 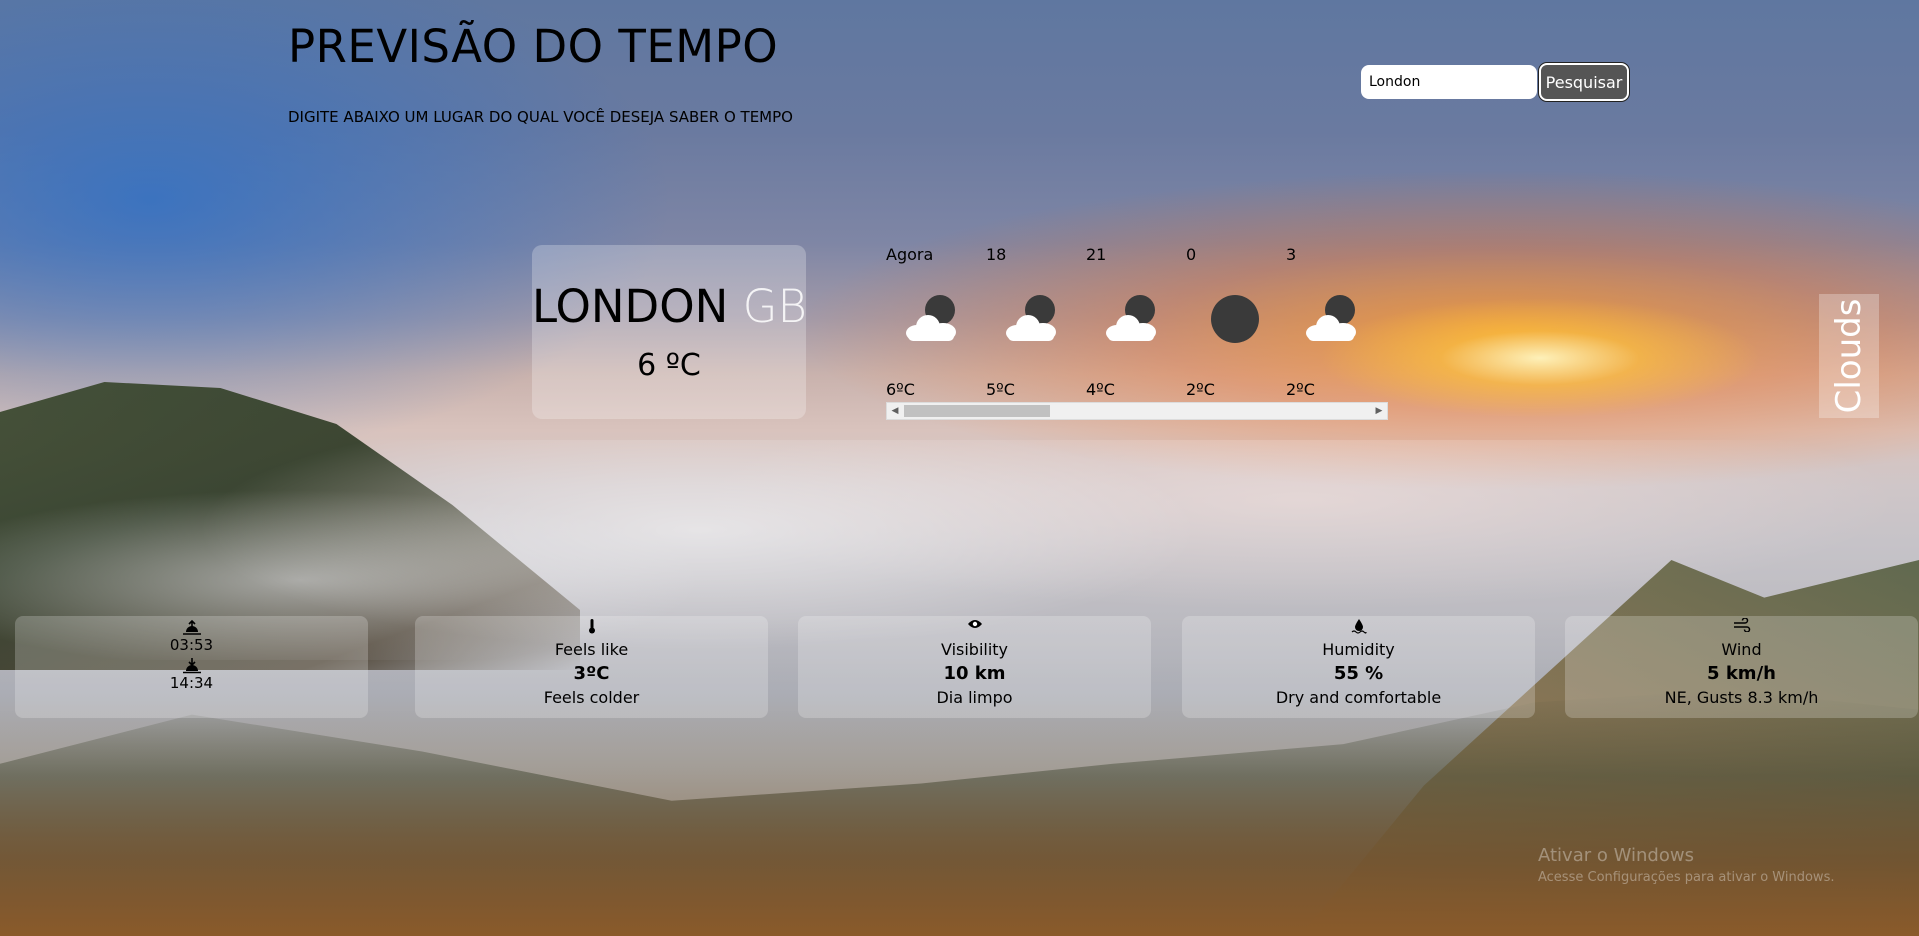 I want to click on country-code: GB, so click(x=774, y=306).